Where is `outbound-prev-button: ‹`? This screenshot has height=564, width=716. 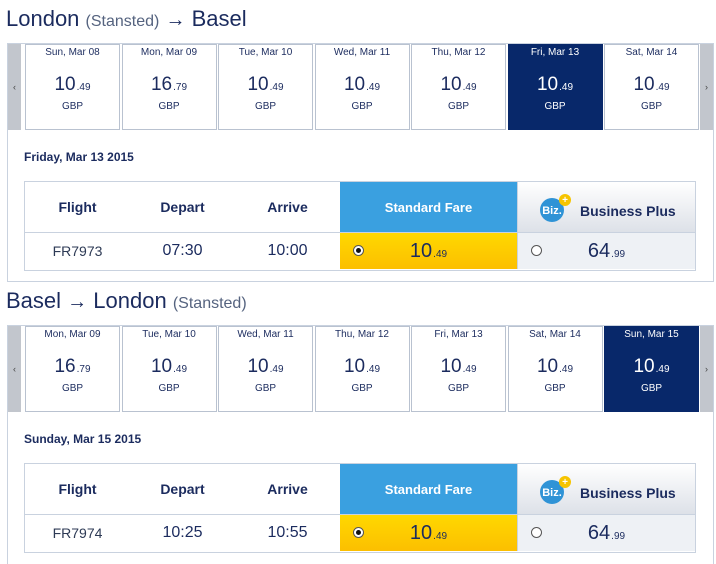
outbound-prev-button: ‹ is located at coordinates (14, 87).